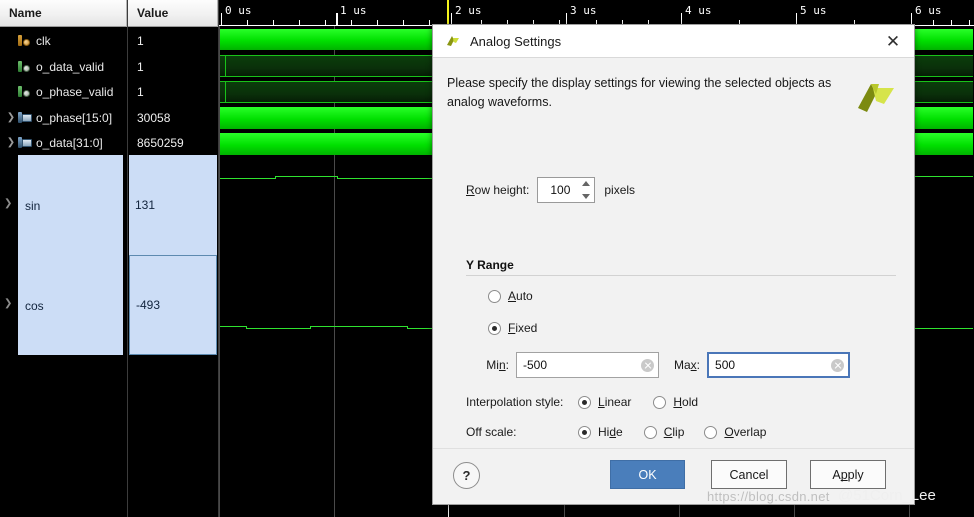  I want to click on value-row-o-data-valid: 1, so click(173, 66).